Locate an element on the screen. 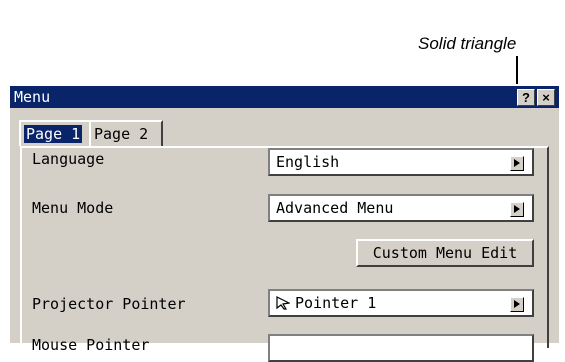 This screenshot has width=565, height=362. tab-label: Page 1 is located at coordinates (53, 134).